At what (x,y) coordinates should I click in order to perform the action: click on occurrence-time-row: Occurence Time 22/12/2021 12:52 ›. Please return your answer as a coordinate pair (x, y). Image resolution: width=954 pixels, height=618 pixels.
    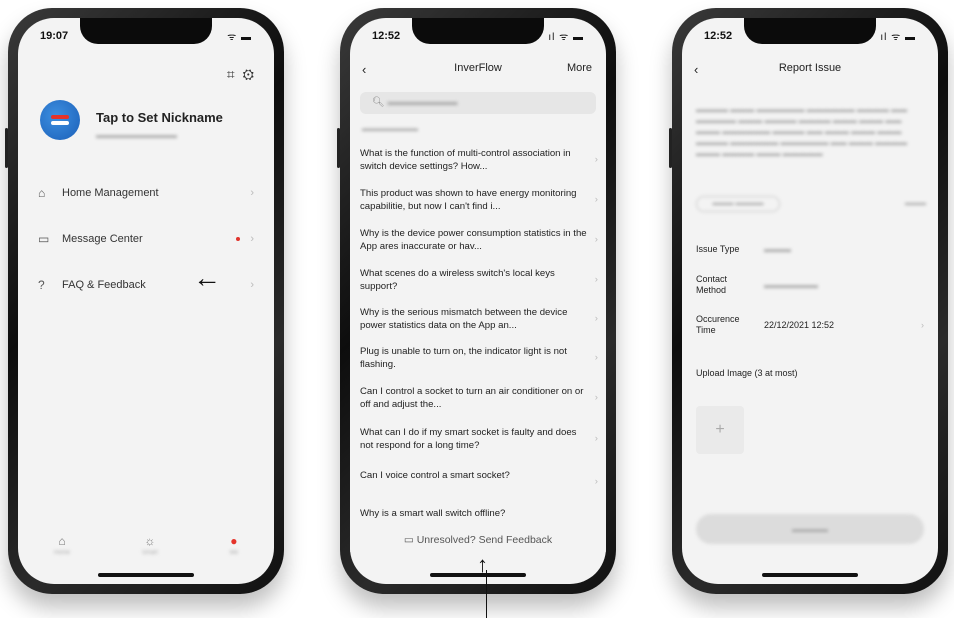
    Looking at the image, I should click on (810, 327).